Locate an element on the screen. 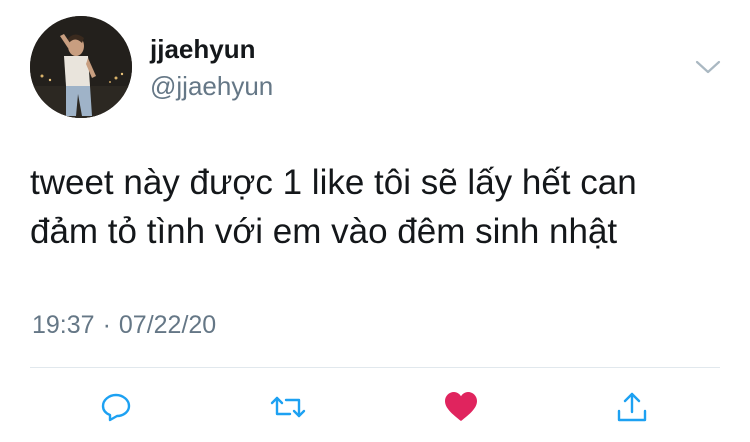  tweet-text-line: đảm tỏ tình với em vào đêm sinh nhật is located at coordinates (324, 231).